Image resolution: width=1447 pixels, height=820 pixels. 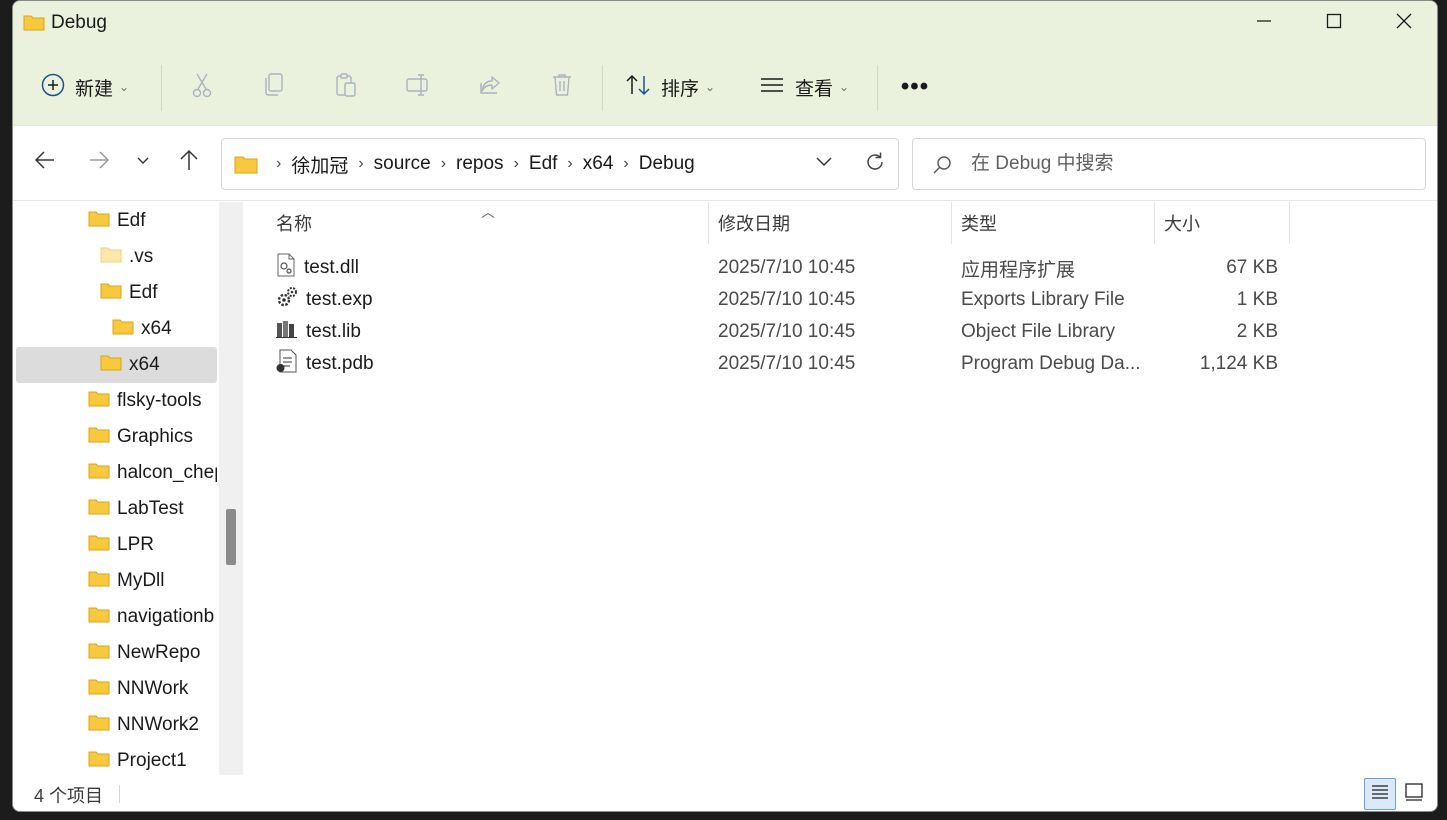 I want to click on tree-item: .vs, so click(x=115, y=257).